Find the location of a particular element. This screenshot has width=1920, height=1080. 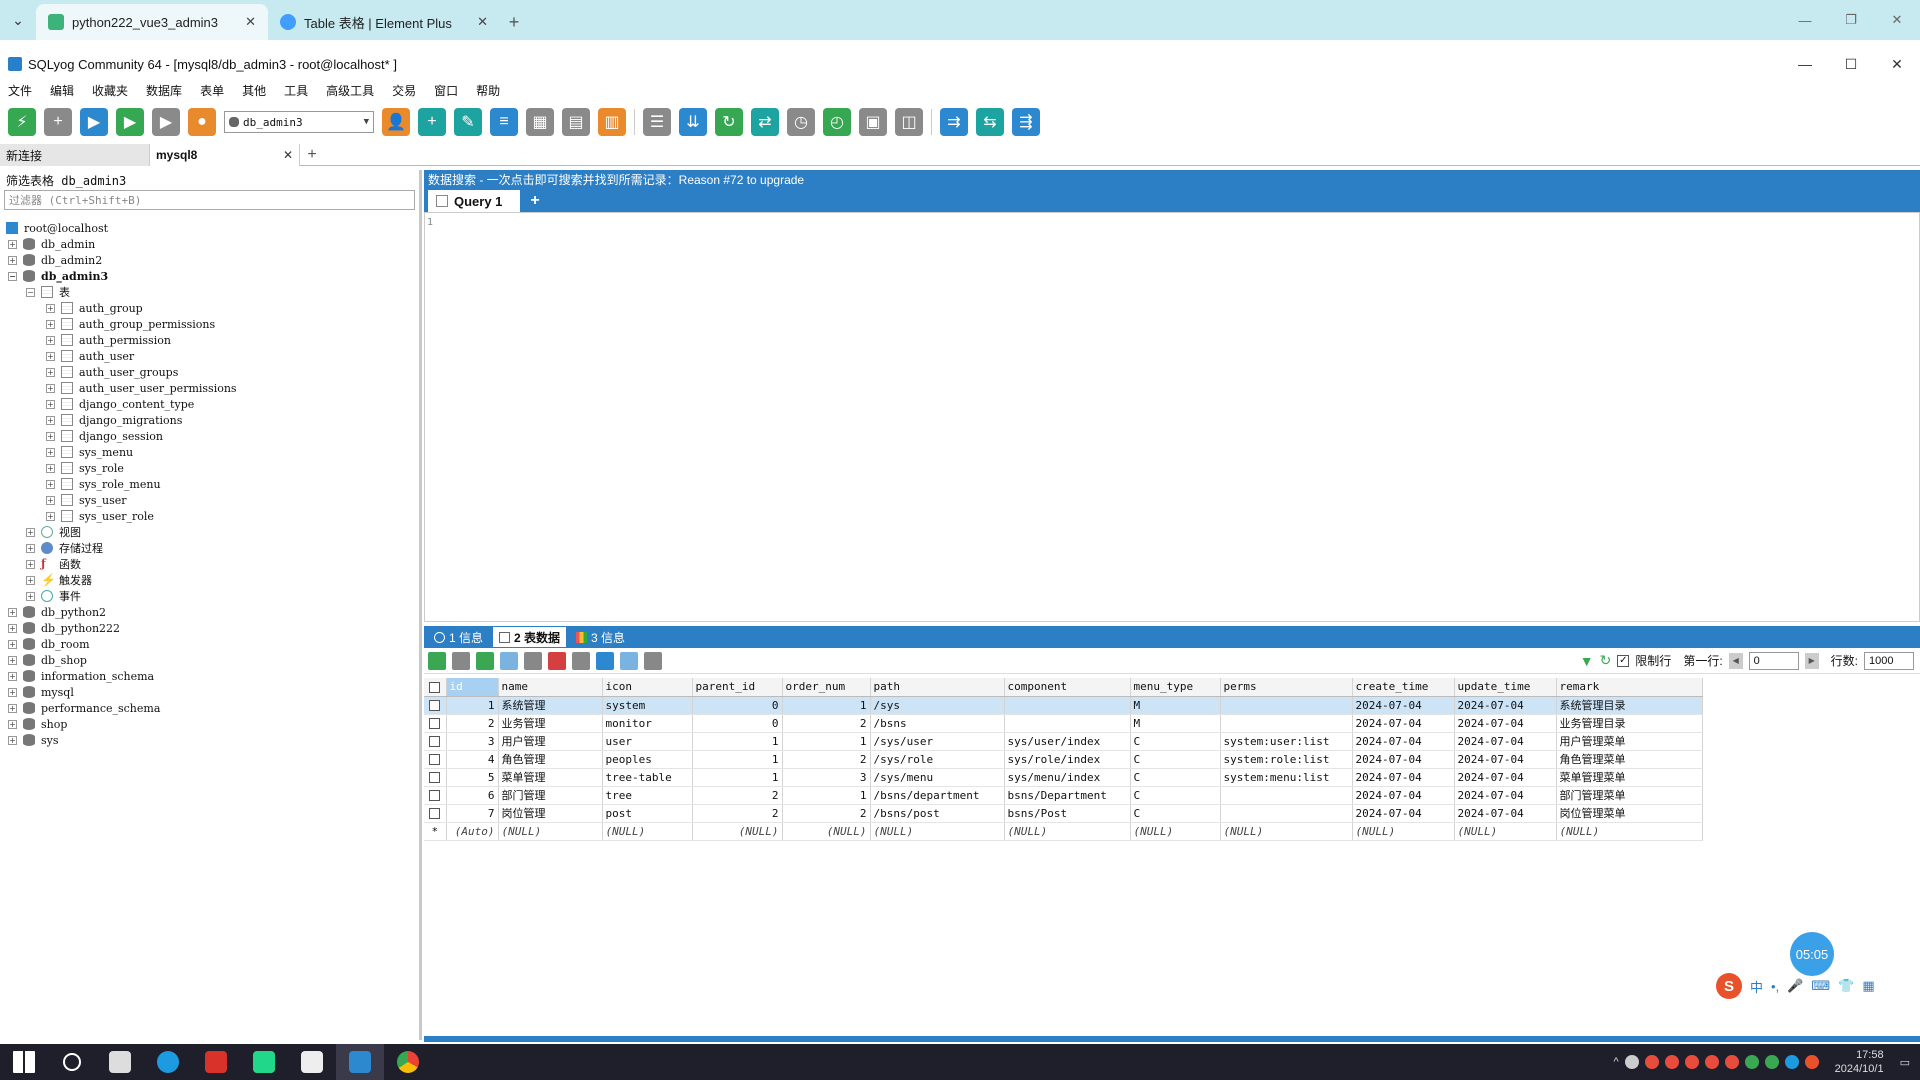

tree-db: + information_schema is located at coordinates (209, 676).